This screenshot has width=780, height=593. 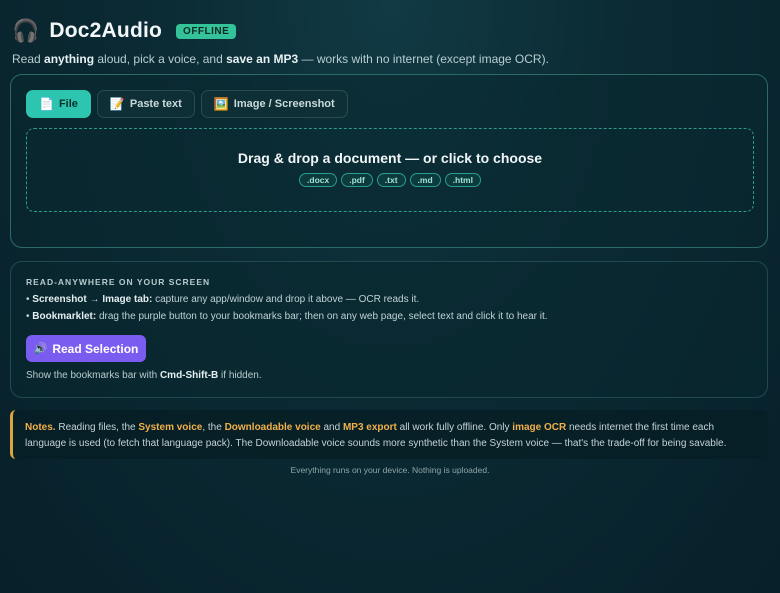 I want to click on tab-label: File, so click(x=68, y=104).